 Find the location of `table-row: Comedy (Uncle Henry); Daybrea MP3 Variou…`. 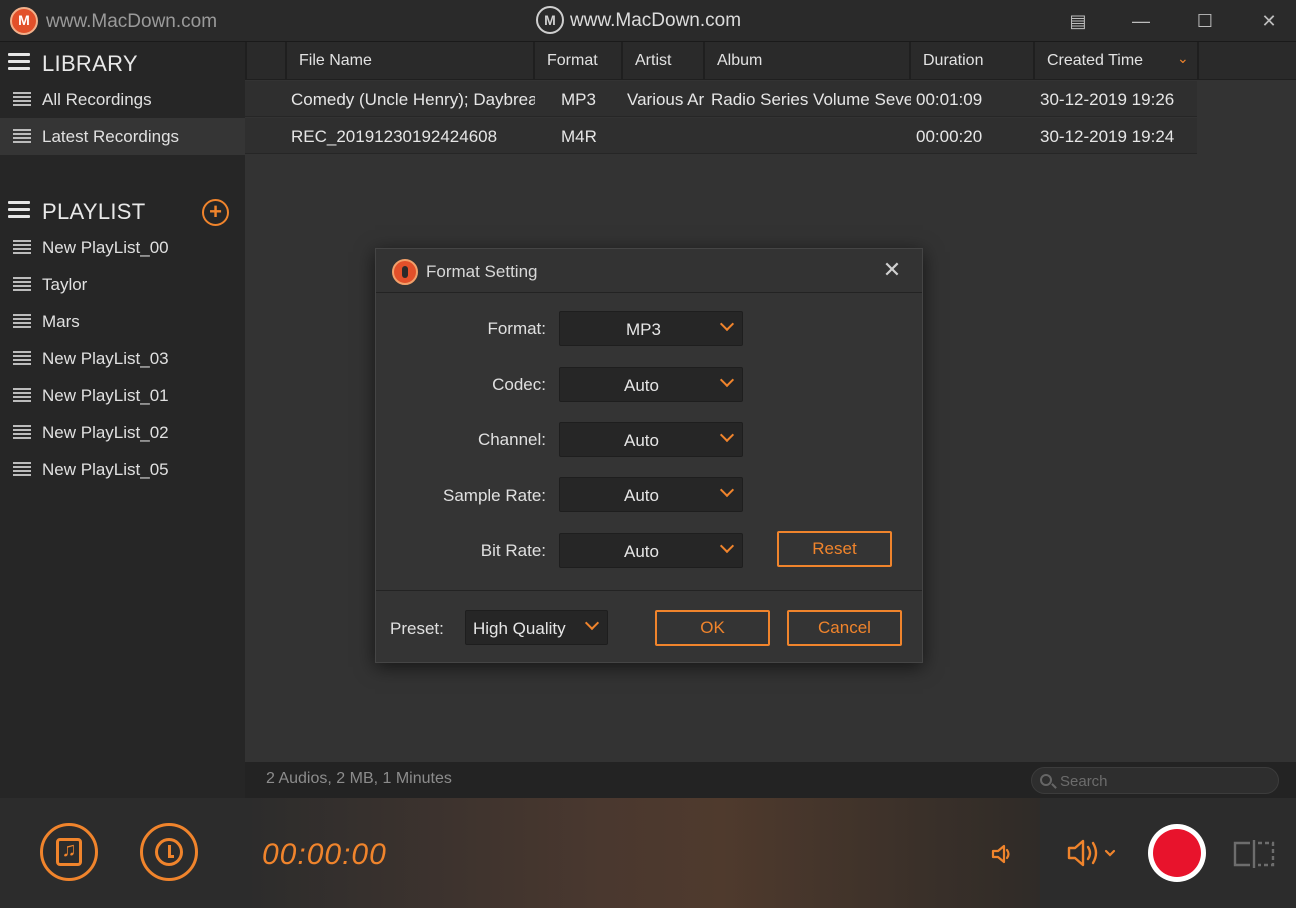

table-row: Comedy (Uncle Henry); Daybrea MP3 Variou… is located at coordinates (721, 99).